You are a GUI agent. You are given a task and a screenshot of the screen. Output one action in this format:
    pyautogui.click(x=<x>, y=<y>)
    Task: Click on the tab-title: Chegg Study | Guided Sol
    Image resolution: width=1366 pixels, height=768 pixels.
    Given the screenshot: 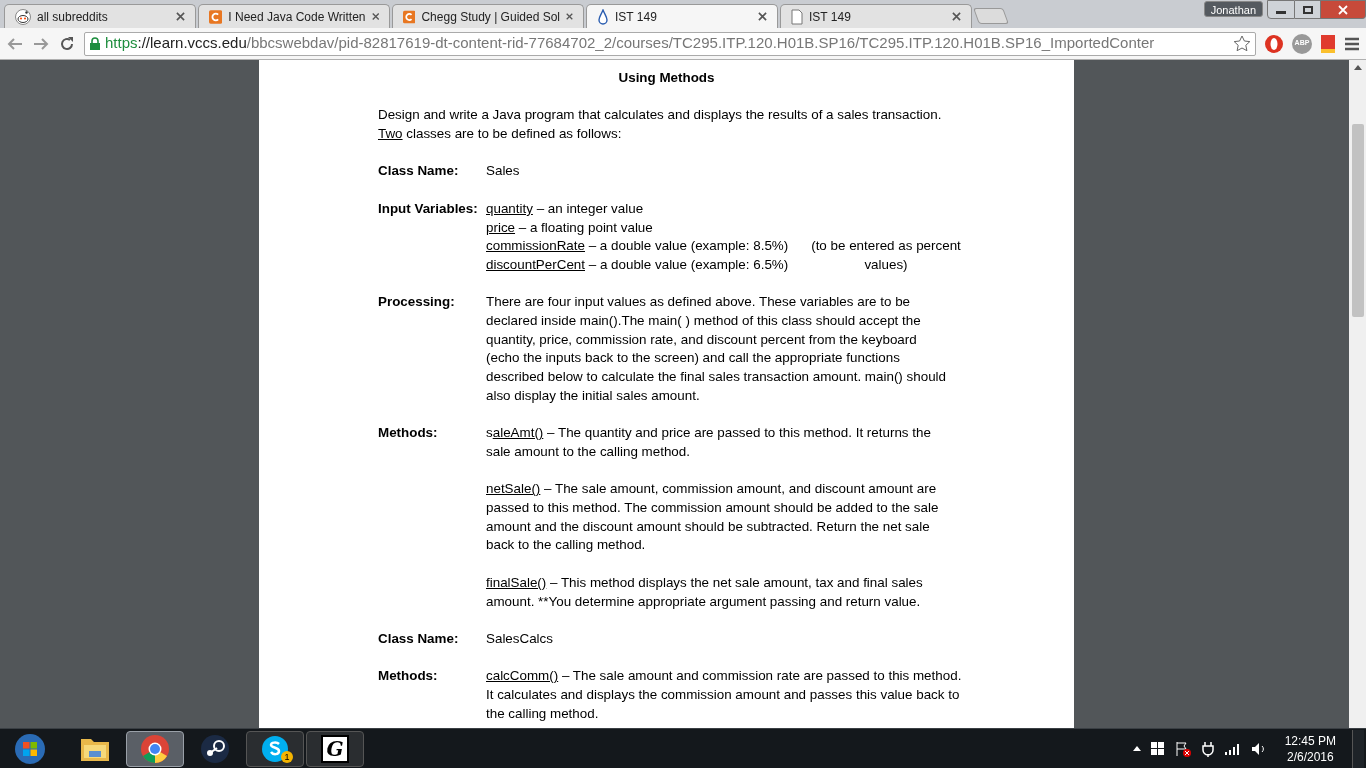 What is the action you would take?
    pyautogui.click(x=490, y=17)
    